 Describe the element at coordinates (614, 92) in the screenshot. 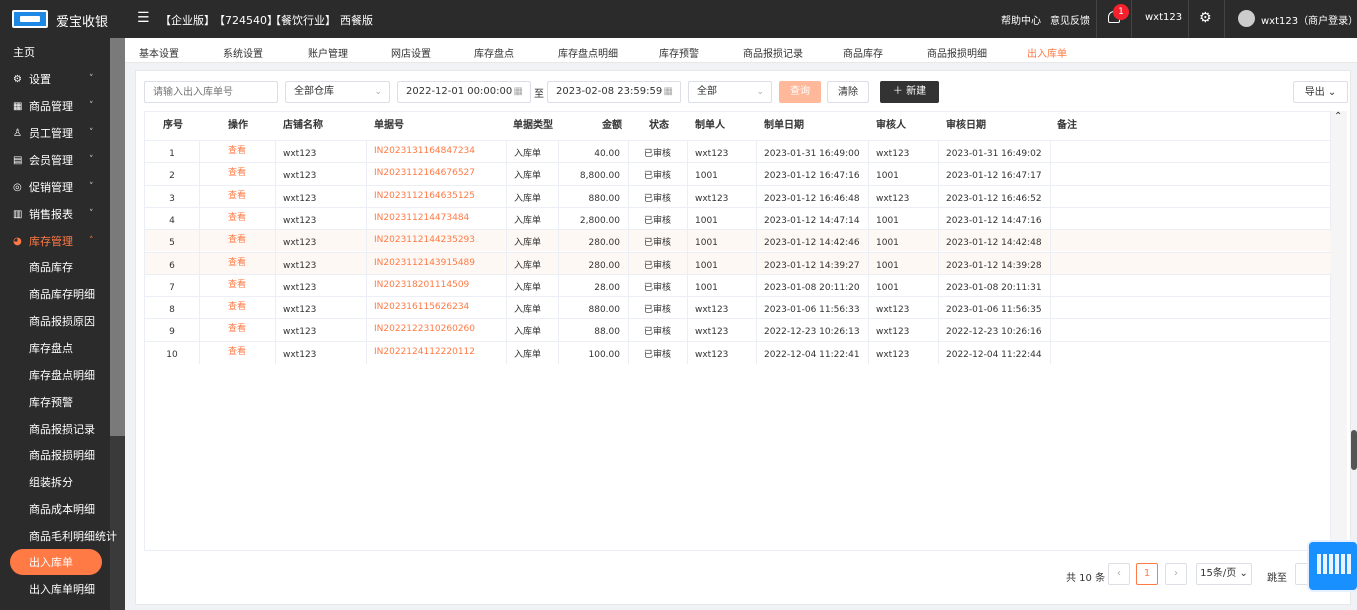

I see `end-date-picker: 2023-02-08 23:59:59 ▦` at that location.